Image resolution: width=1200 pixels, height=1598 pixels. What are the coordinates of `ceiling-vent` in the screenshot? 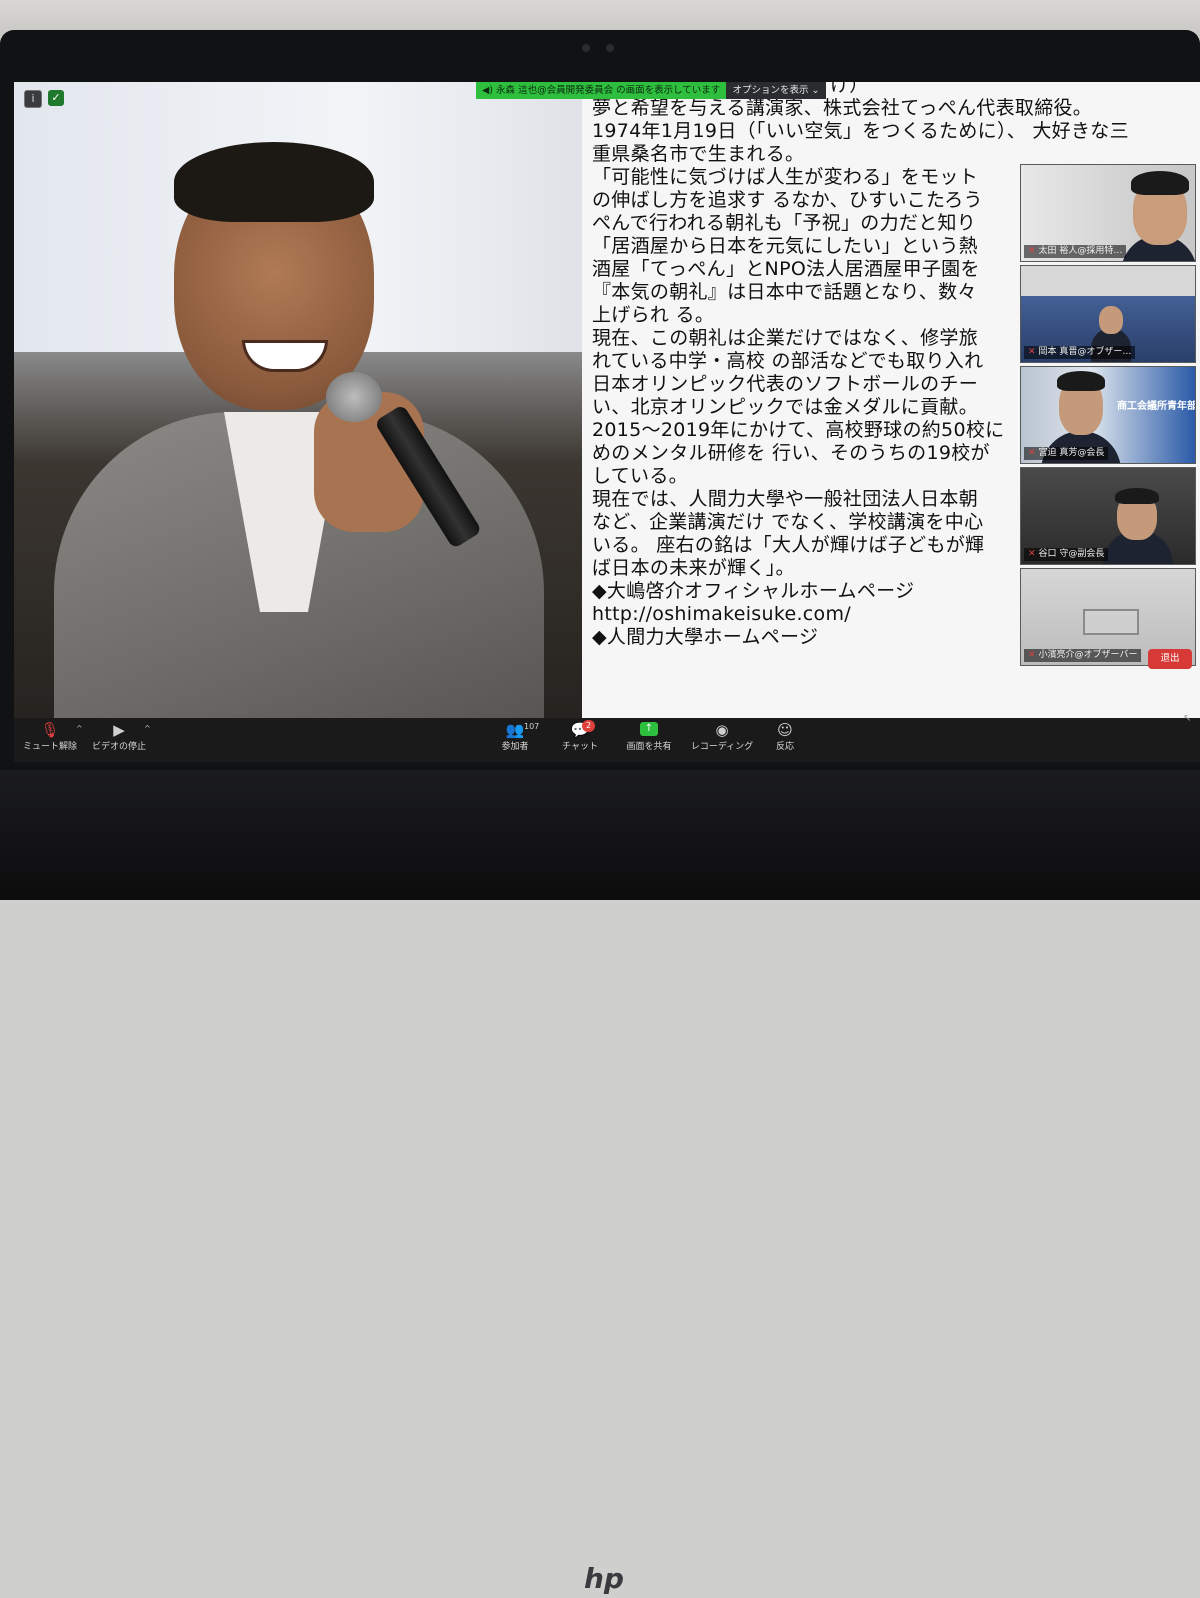 It's located at (1111, 622).